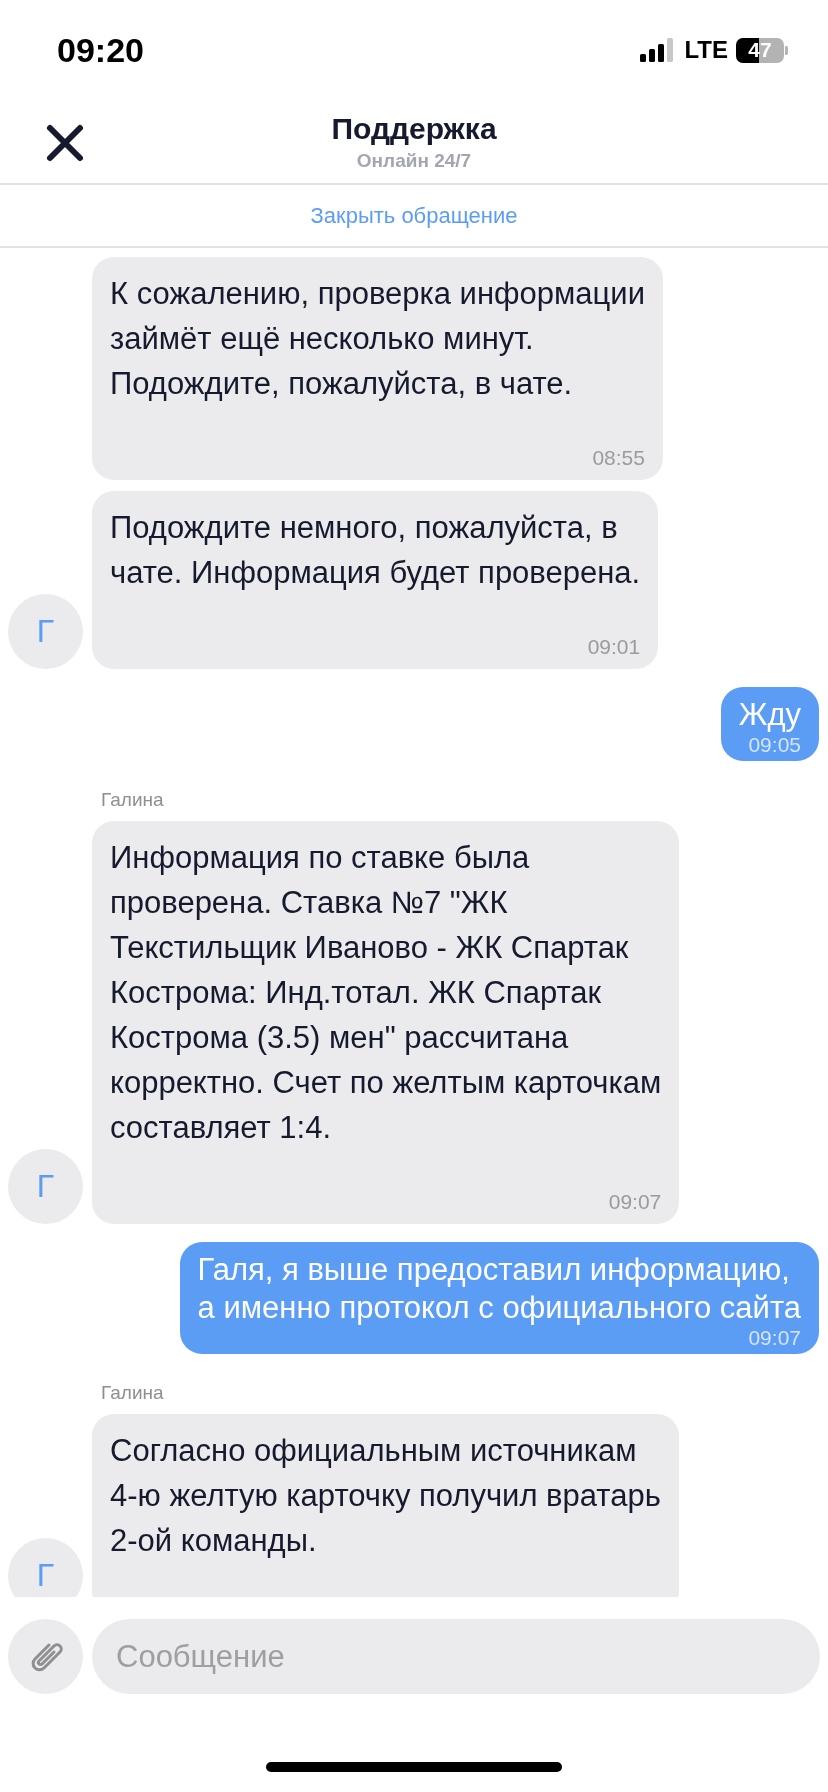 This screenshot has height=1792, width=828. Describe the element at coordinates (375, 550) in the screenshot. I see `message-text: Подождите немного, пожалуйста, в чате. Информация будет проверена.` at that location.